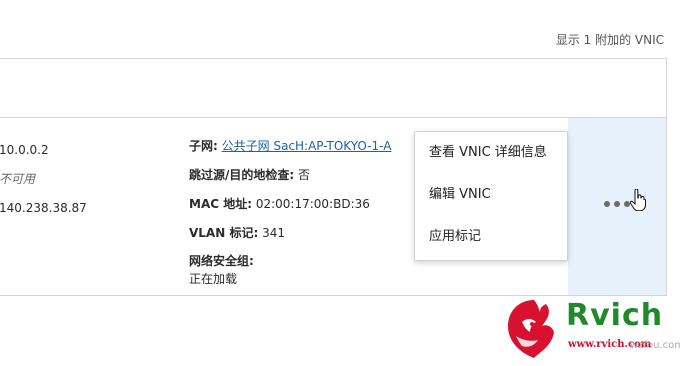  I want to click on nsg-label: 网络安全组:, so click(221, 261).